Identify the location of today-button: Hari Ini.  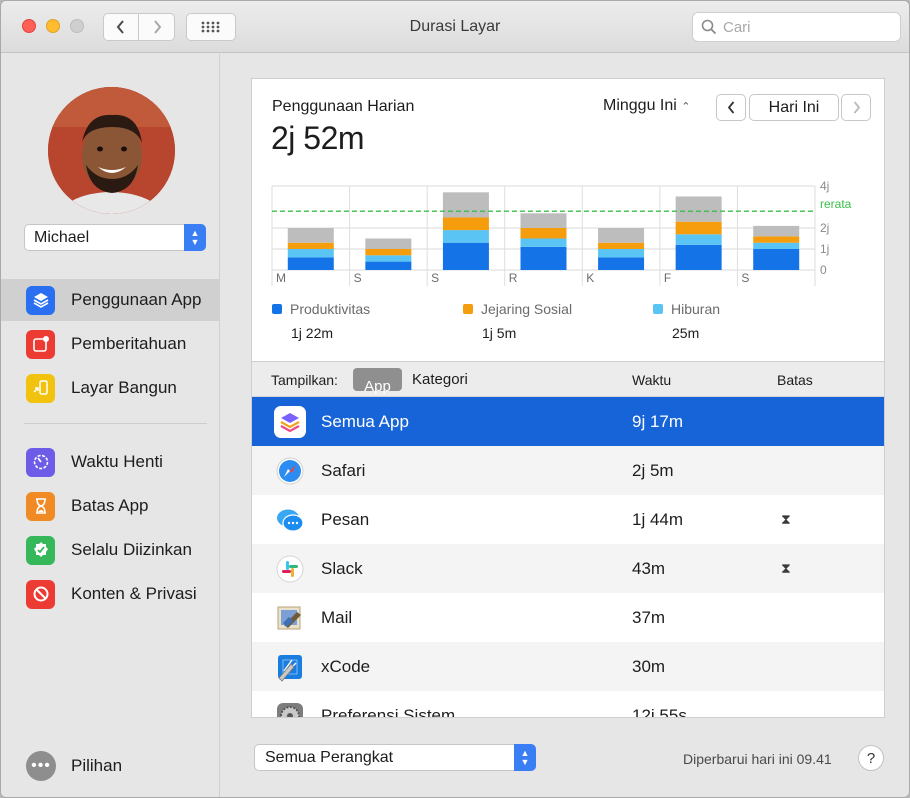
(794, 107).